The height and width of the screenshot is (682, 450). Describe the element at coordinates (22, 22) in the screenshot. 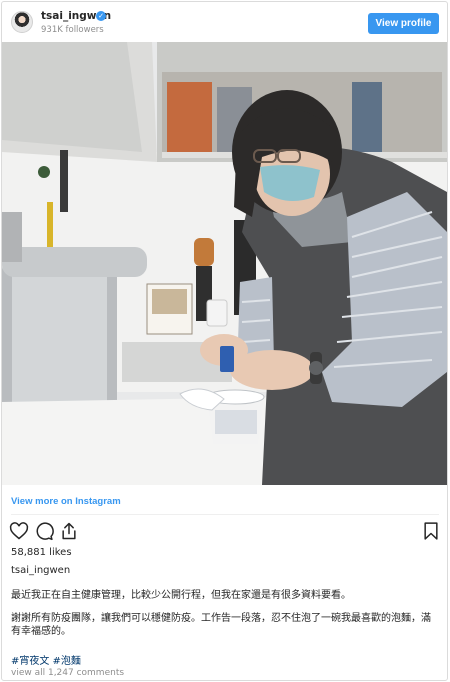

I see `avatar` at that location.